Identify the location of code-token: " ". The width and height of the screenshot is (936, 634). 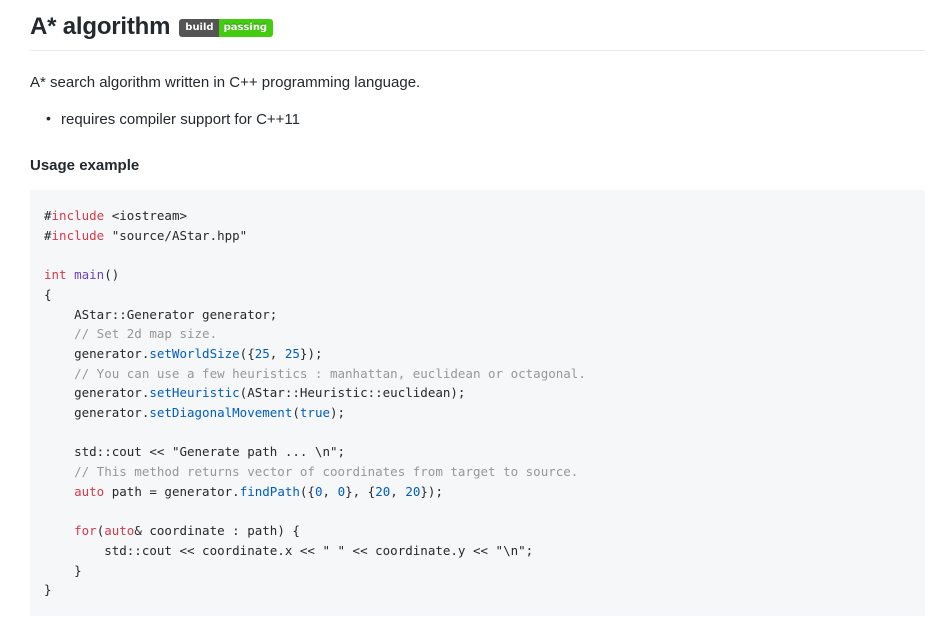
(334, 550).